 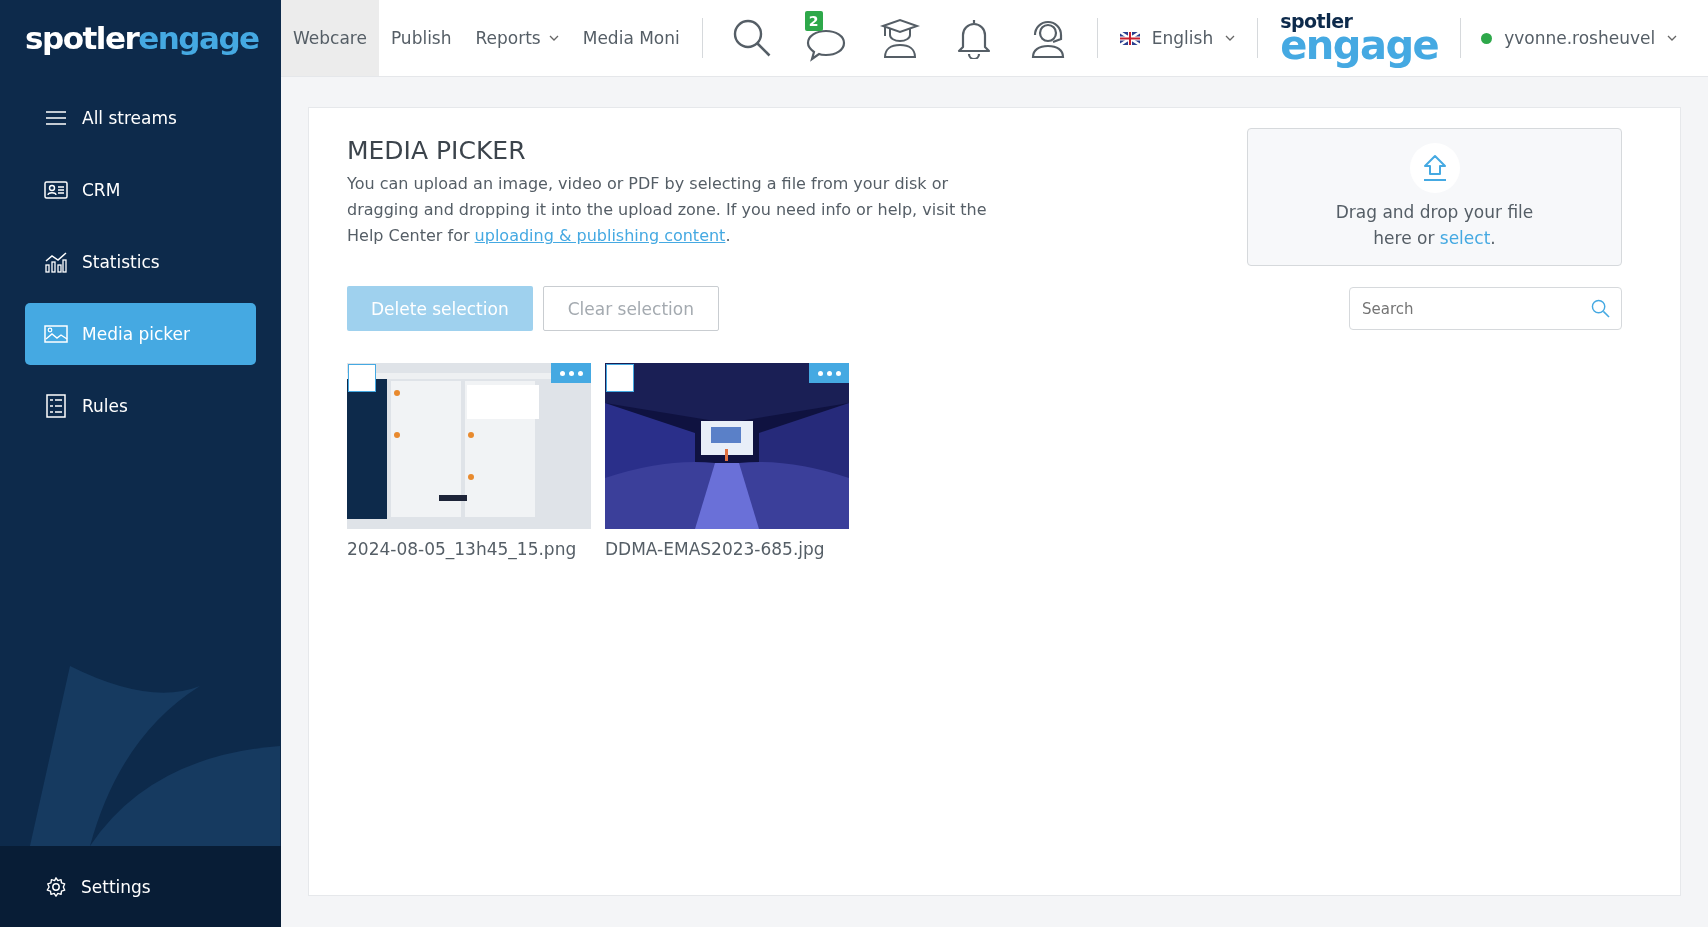 What do you see at coordinates (899, 38) in the screenshot?
I see `graduate-icon` at bounding box center [899, 38].